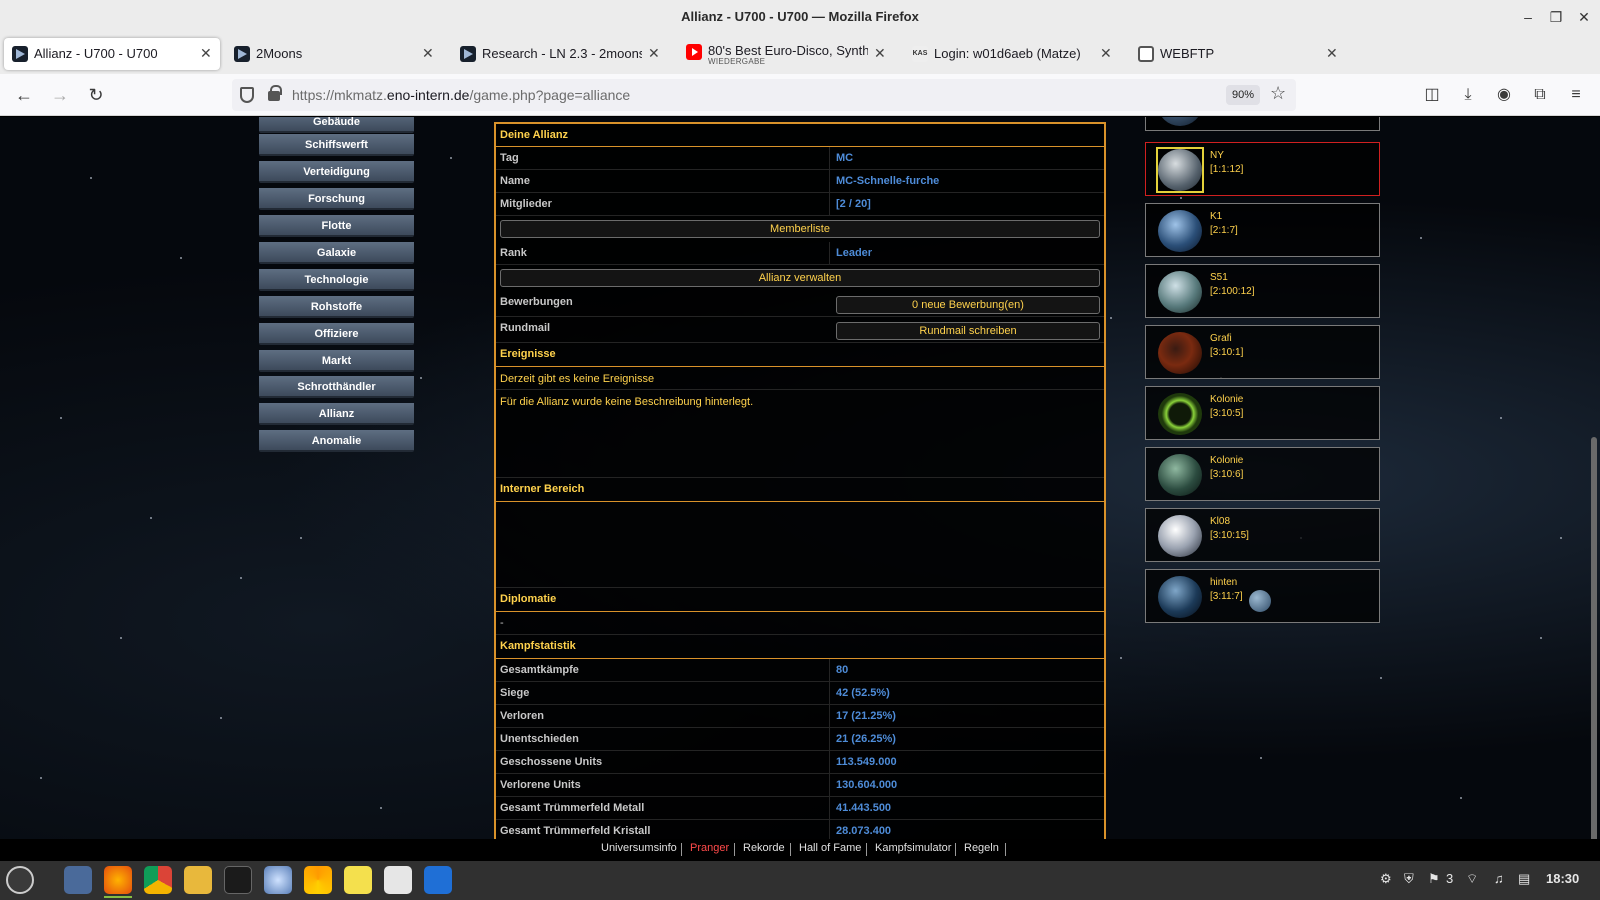  I want to click on menu-allianz: Allianz, so click(336, 414).